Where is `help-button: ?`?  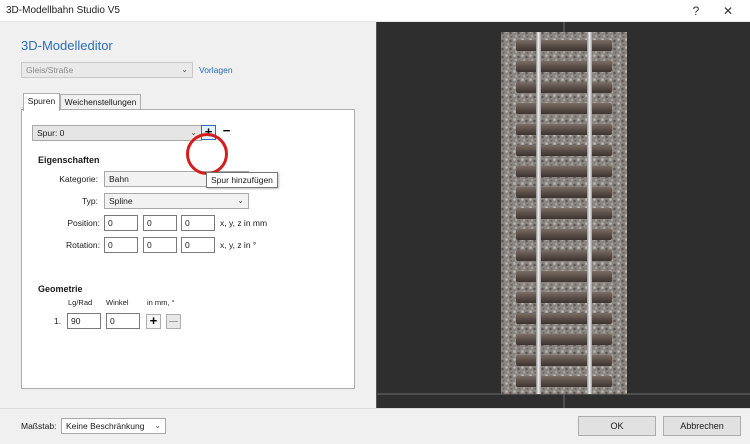
help-button: ? is located at coordinates (696, 11).